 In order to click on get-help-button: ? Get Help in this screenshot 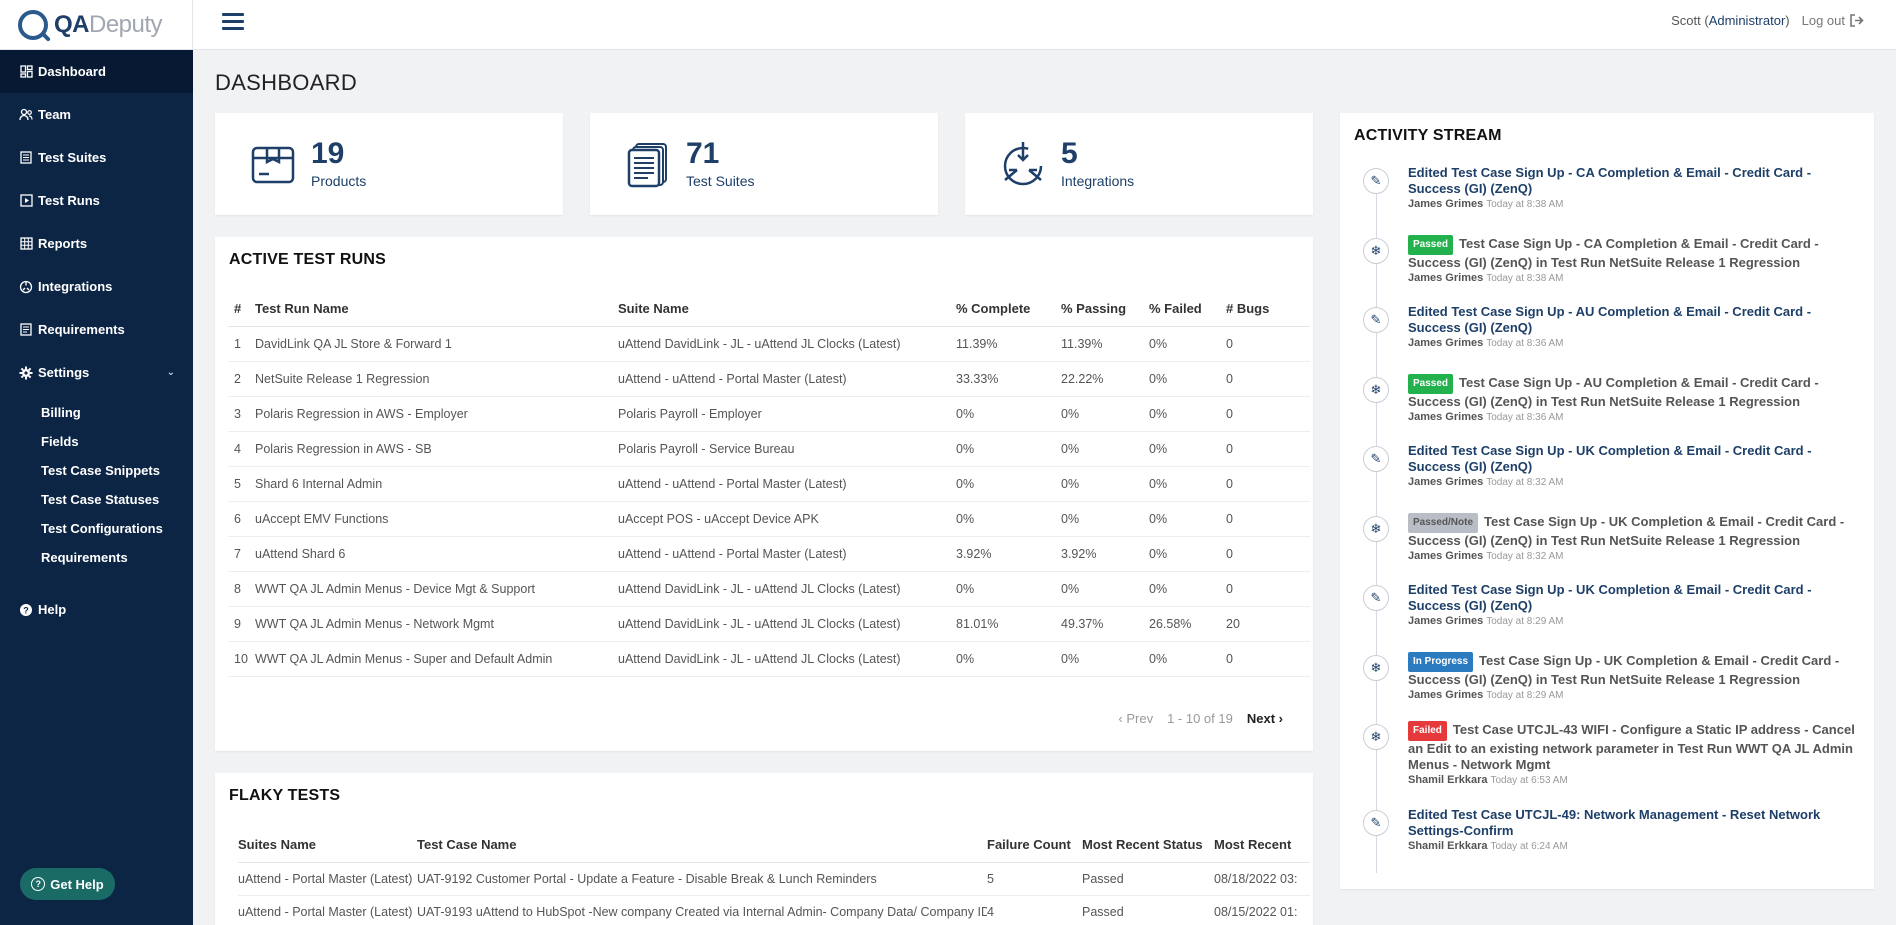, I will do `click(67, 884)`.